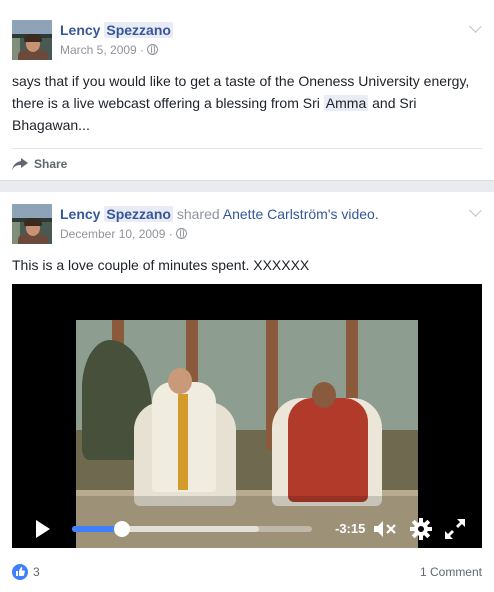 This screenshot has width=494, height=592. I want to click on share-button: Share, so click(39, 164).